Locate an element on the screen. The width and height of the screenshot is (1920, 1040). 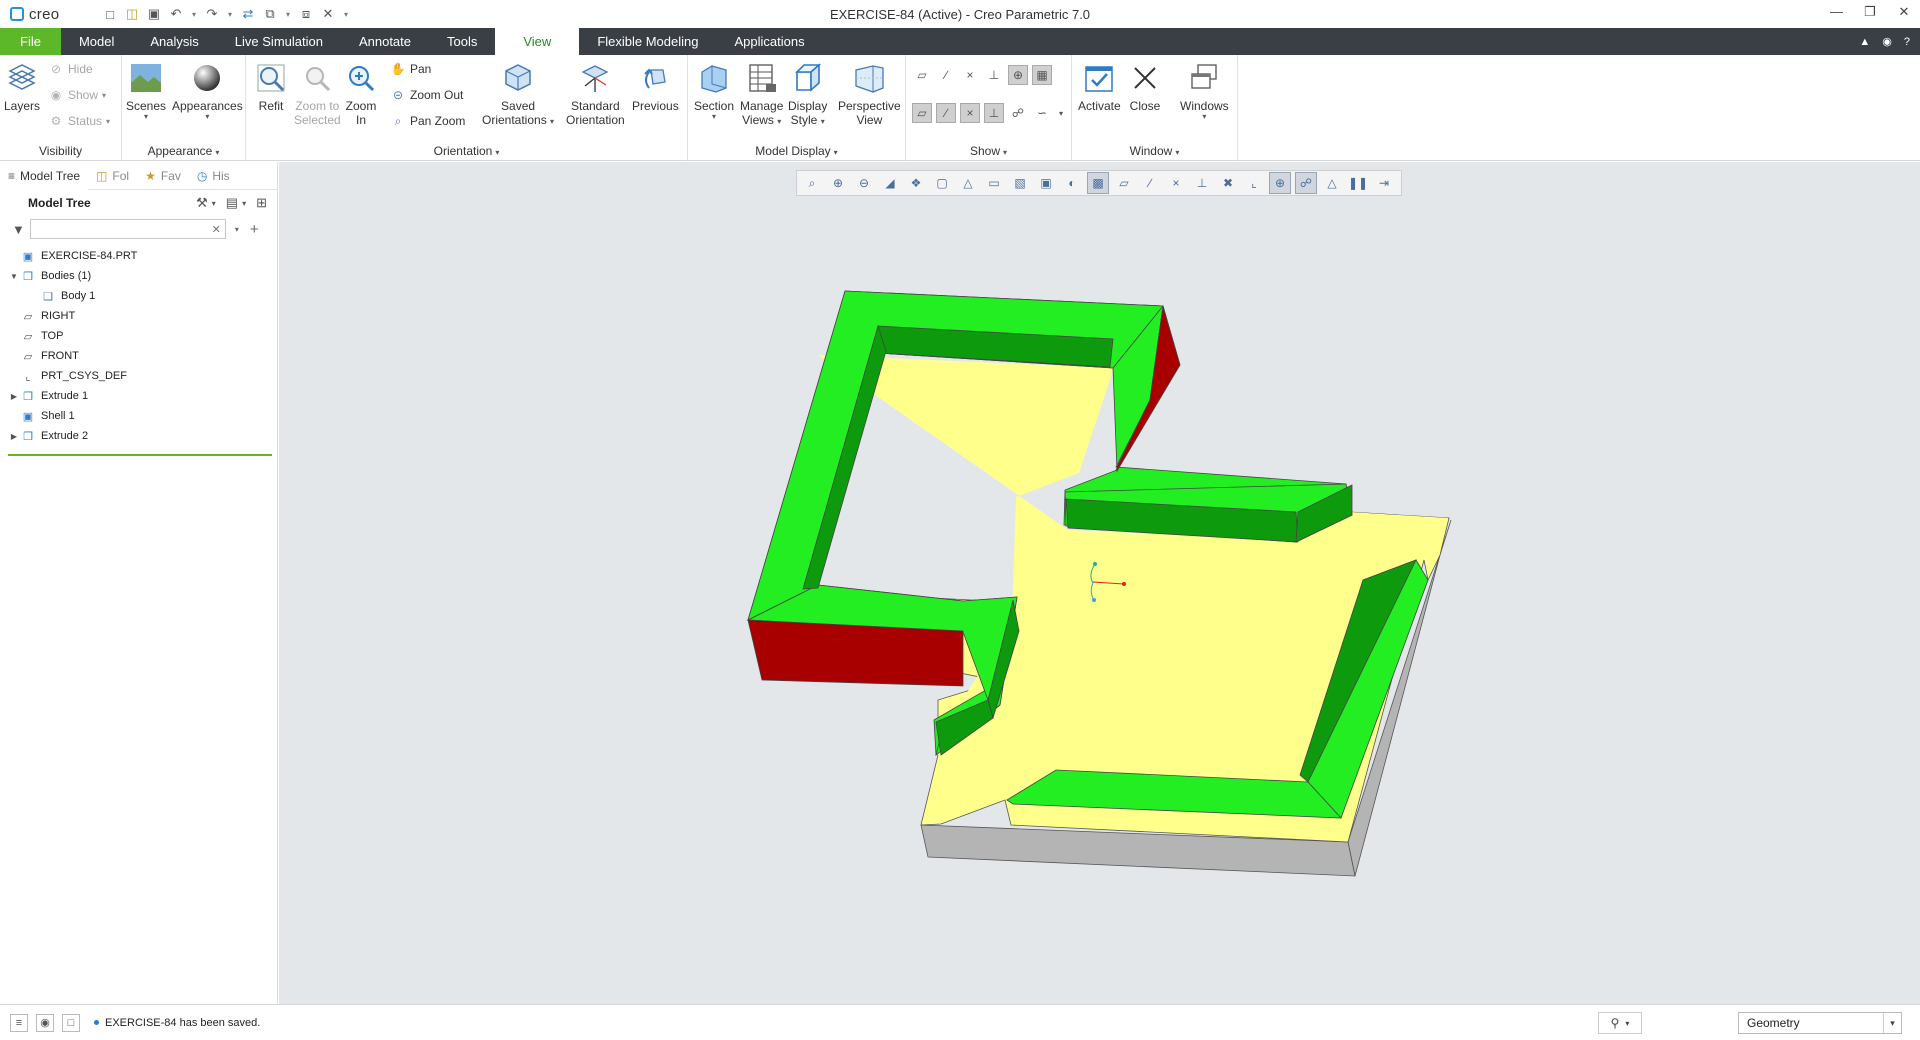
zoom-in-button: Zoom In is located at coordinates (361, 94).